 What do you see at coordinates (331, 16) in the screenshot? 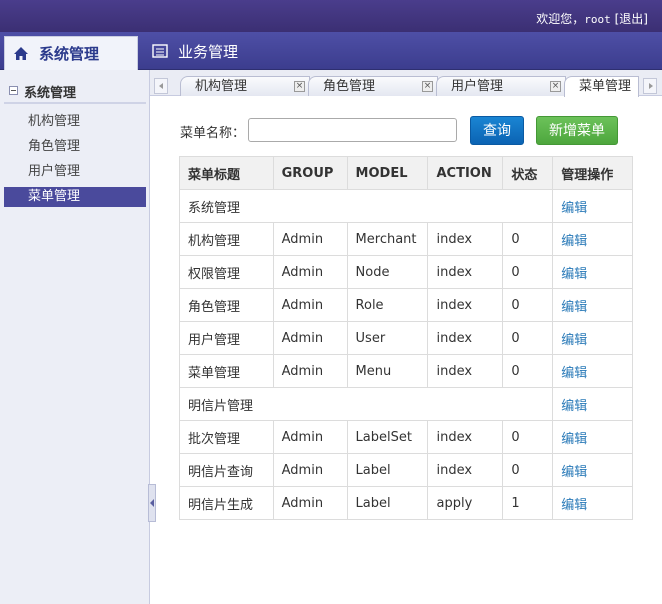
I see `top-bar: 欢迎您，root [退出]` at bounding box center [331, 16].